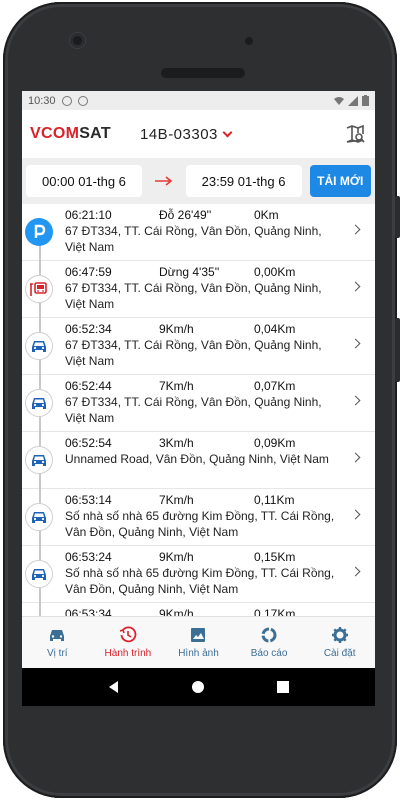  I want to click on timeline-line, so click(40, 609).